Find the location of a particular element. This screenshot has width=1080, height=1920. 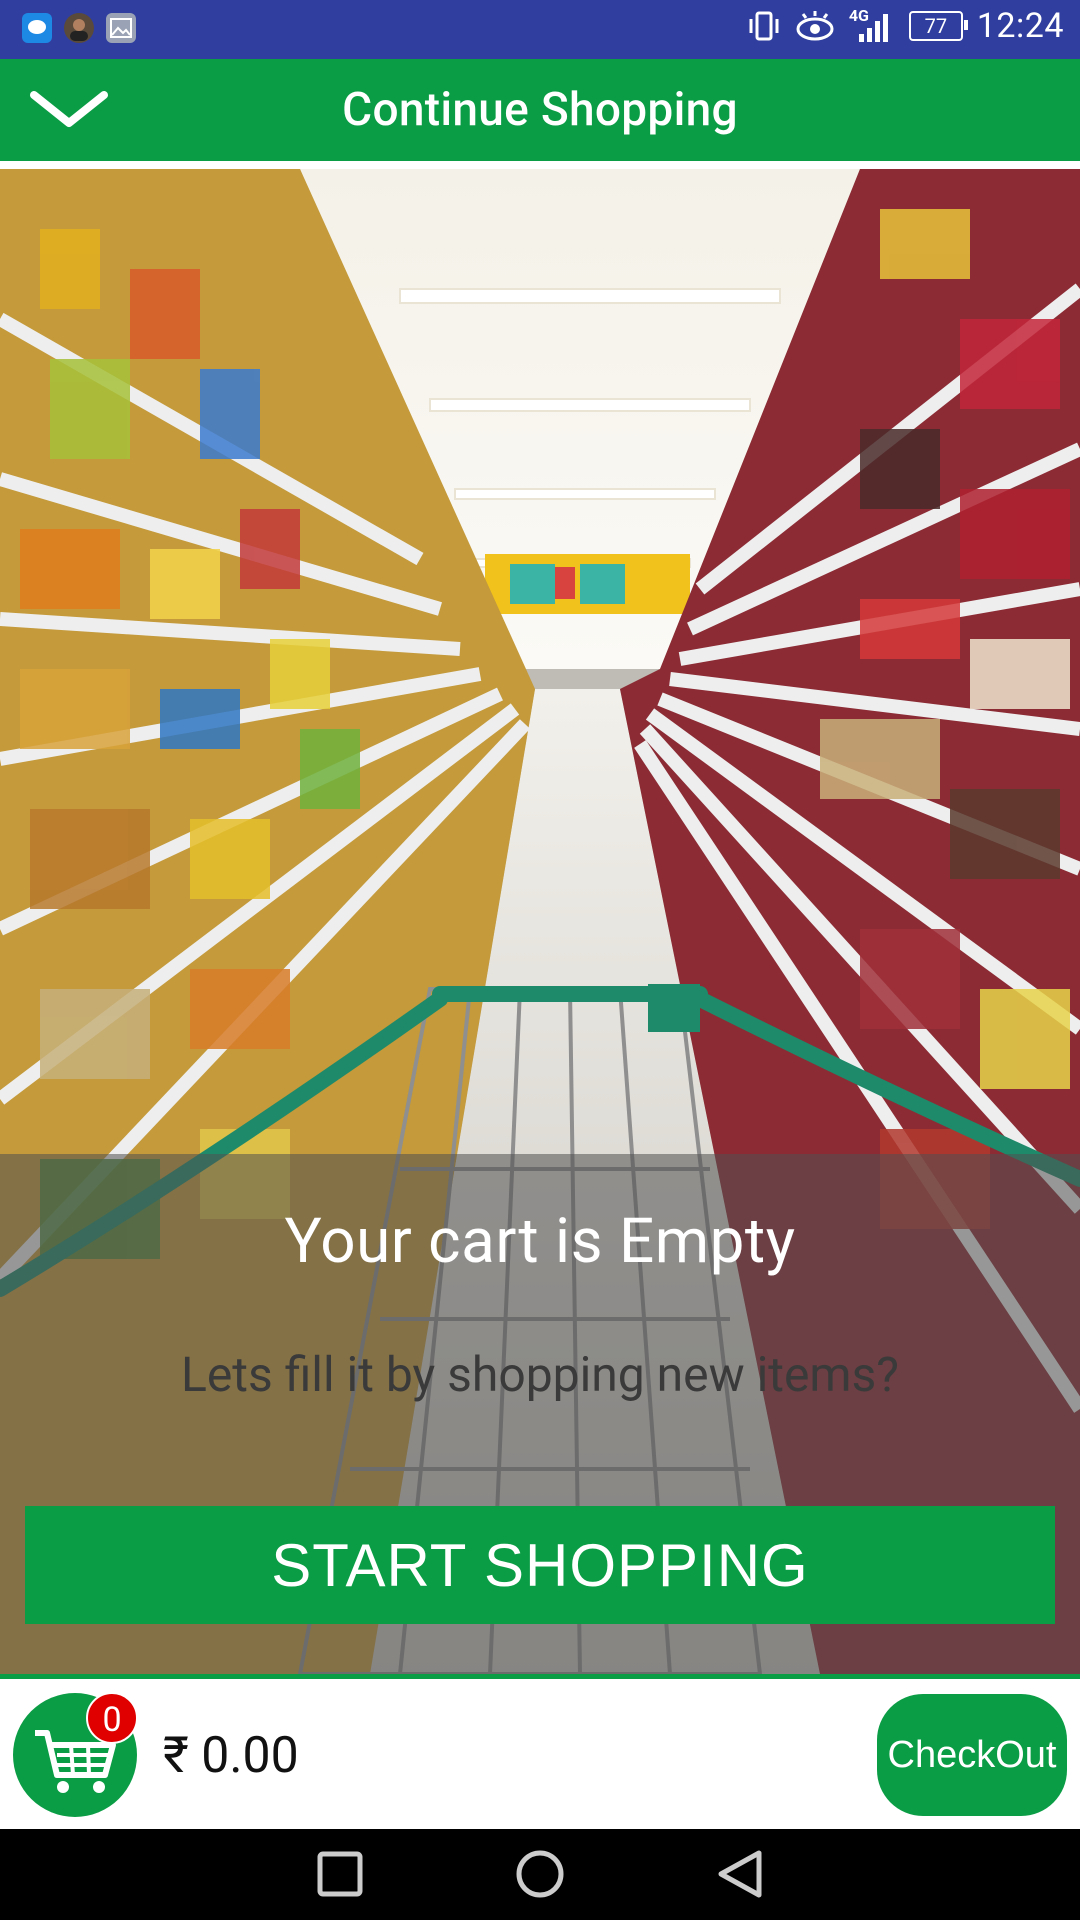

messages-icon is located at coordinates (37, 28).